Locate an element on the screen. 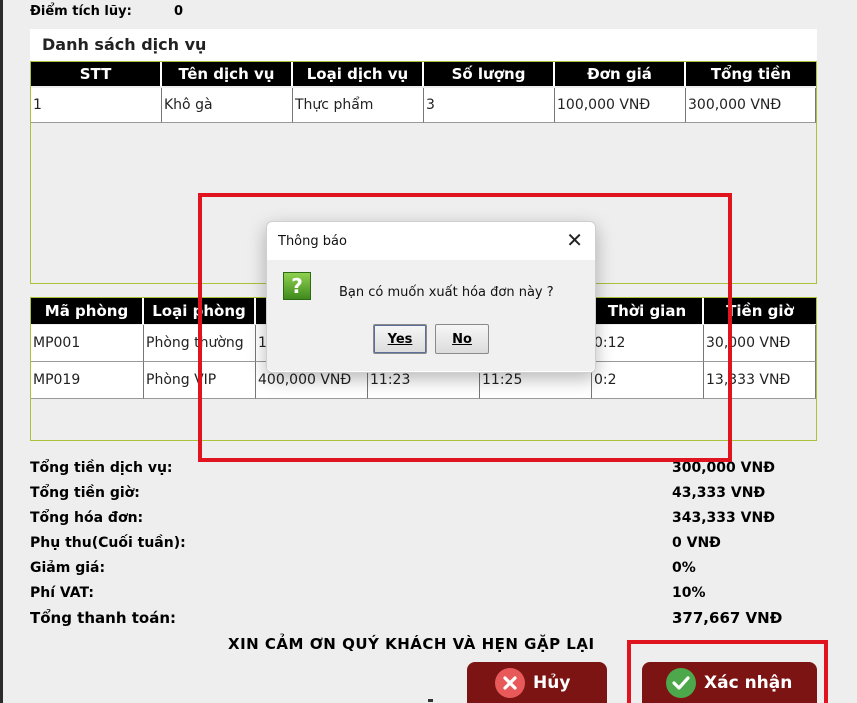 This screenshot has width=857, height=703. window-edge is located at coordinates (1, 351).